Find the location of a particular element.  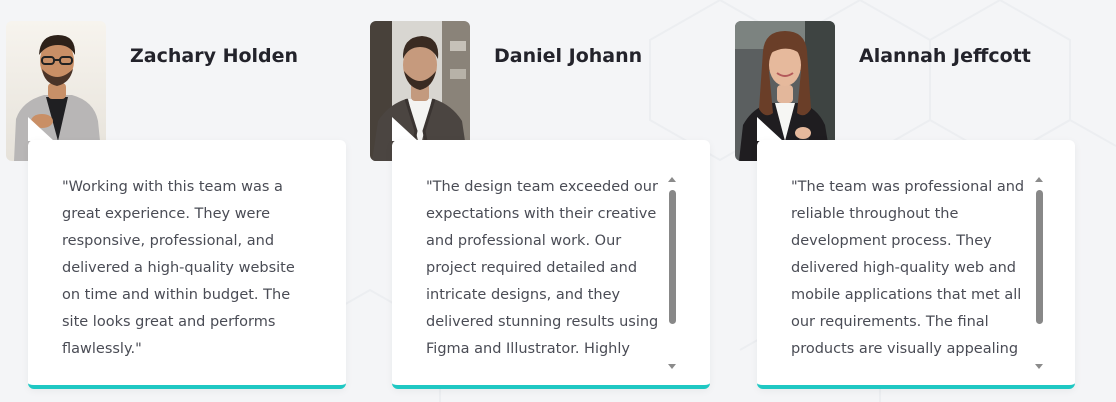

testimonial-name: Zachary Holden is located at coordinates (214, 56).